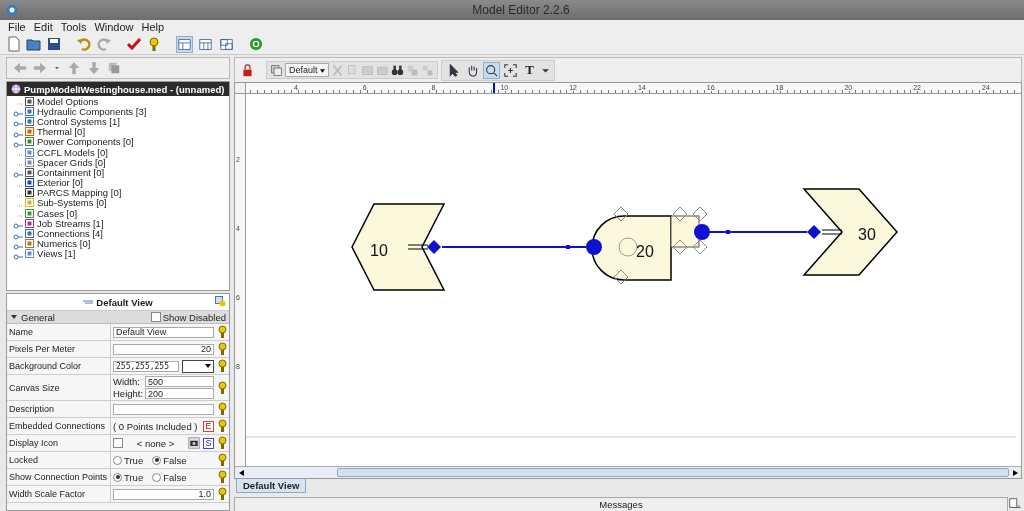 The height and width of the screenshot is (511, 1024). Describe the element at coordinates (220, 301) in the screenshot. I see `settings-icon` at that location.